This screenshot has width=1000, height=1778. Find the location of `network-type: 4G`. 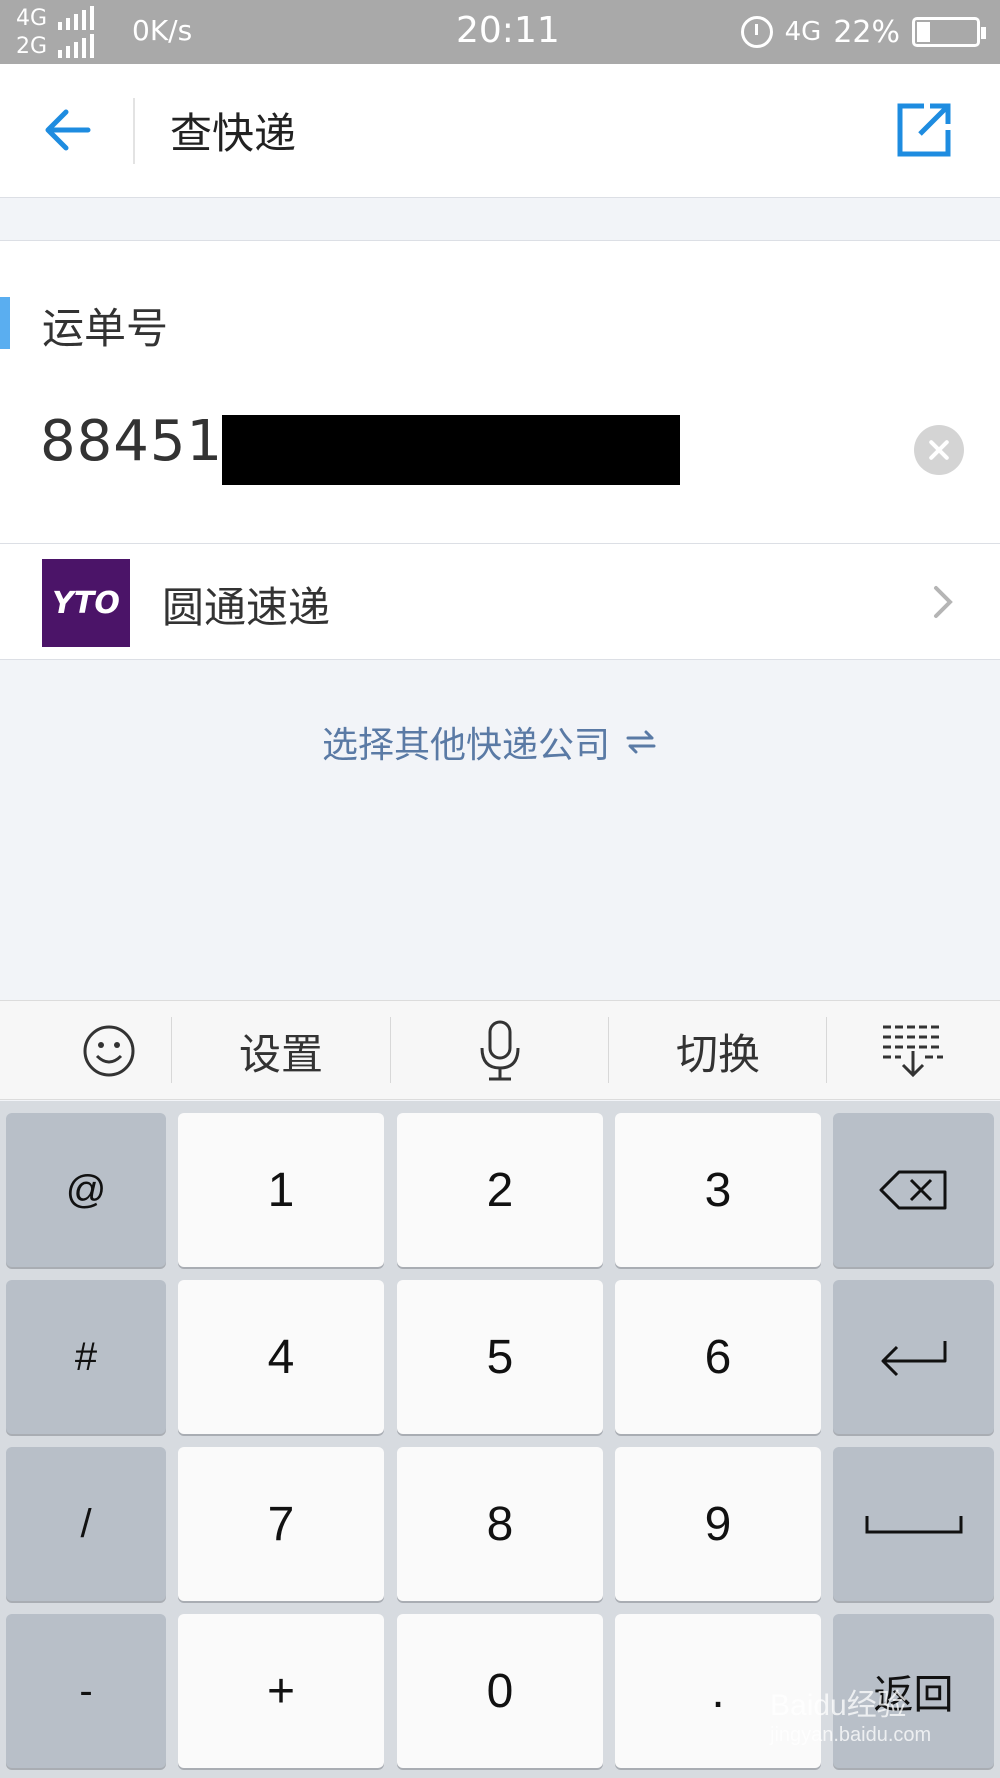

network-type: 4G is located at coordinates (803, 32).